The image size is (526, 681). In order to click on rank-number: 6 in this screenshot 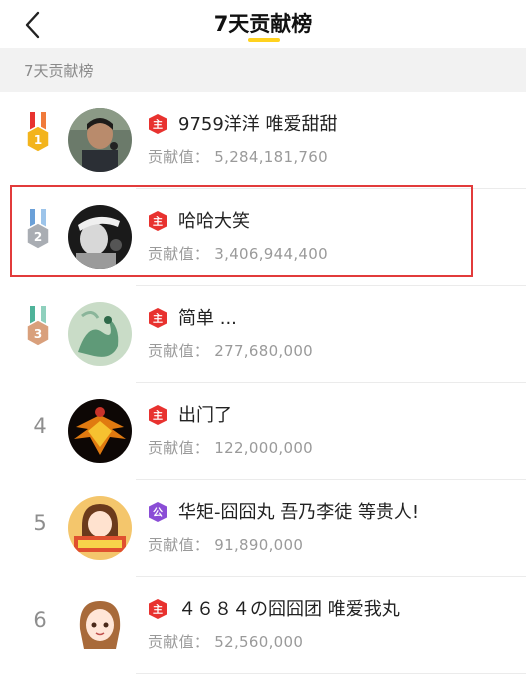, I will do `click(40, 620)`.